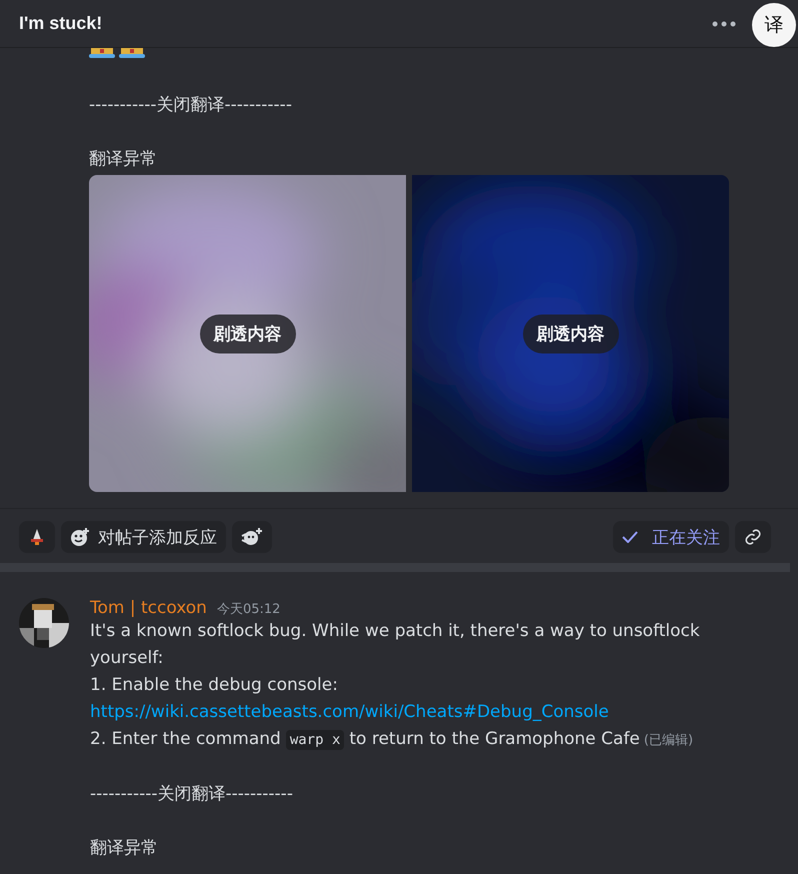  Describe the element at coordinates (630, 537) in the screenshot. I see `check-icon` at that location.